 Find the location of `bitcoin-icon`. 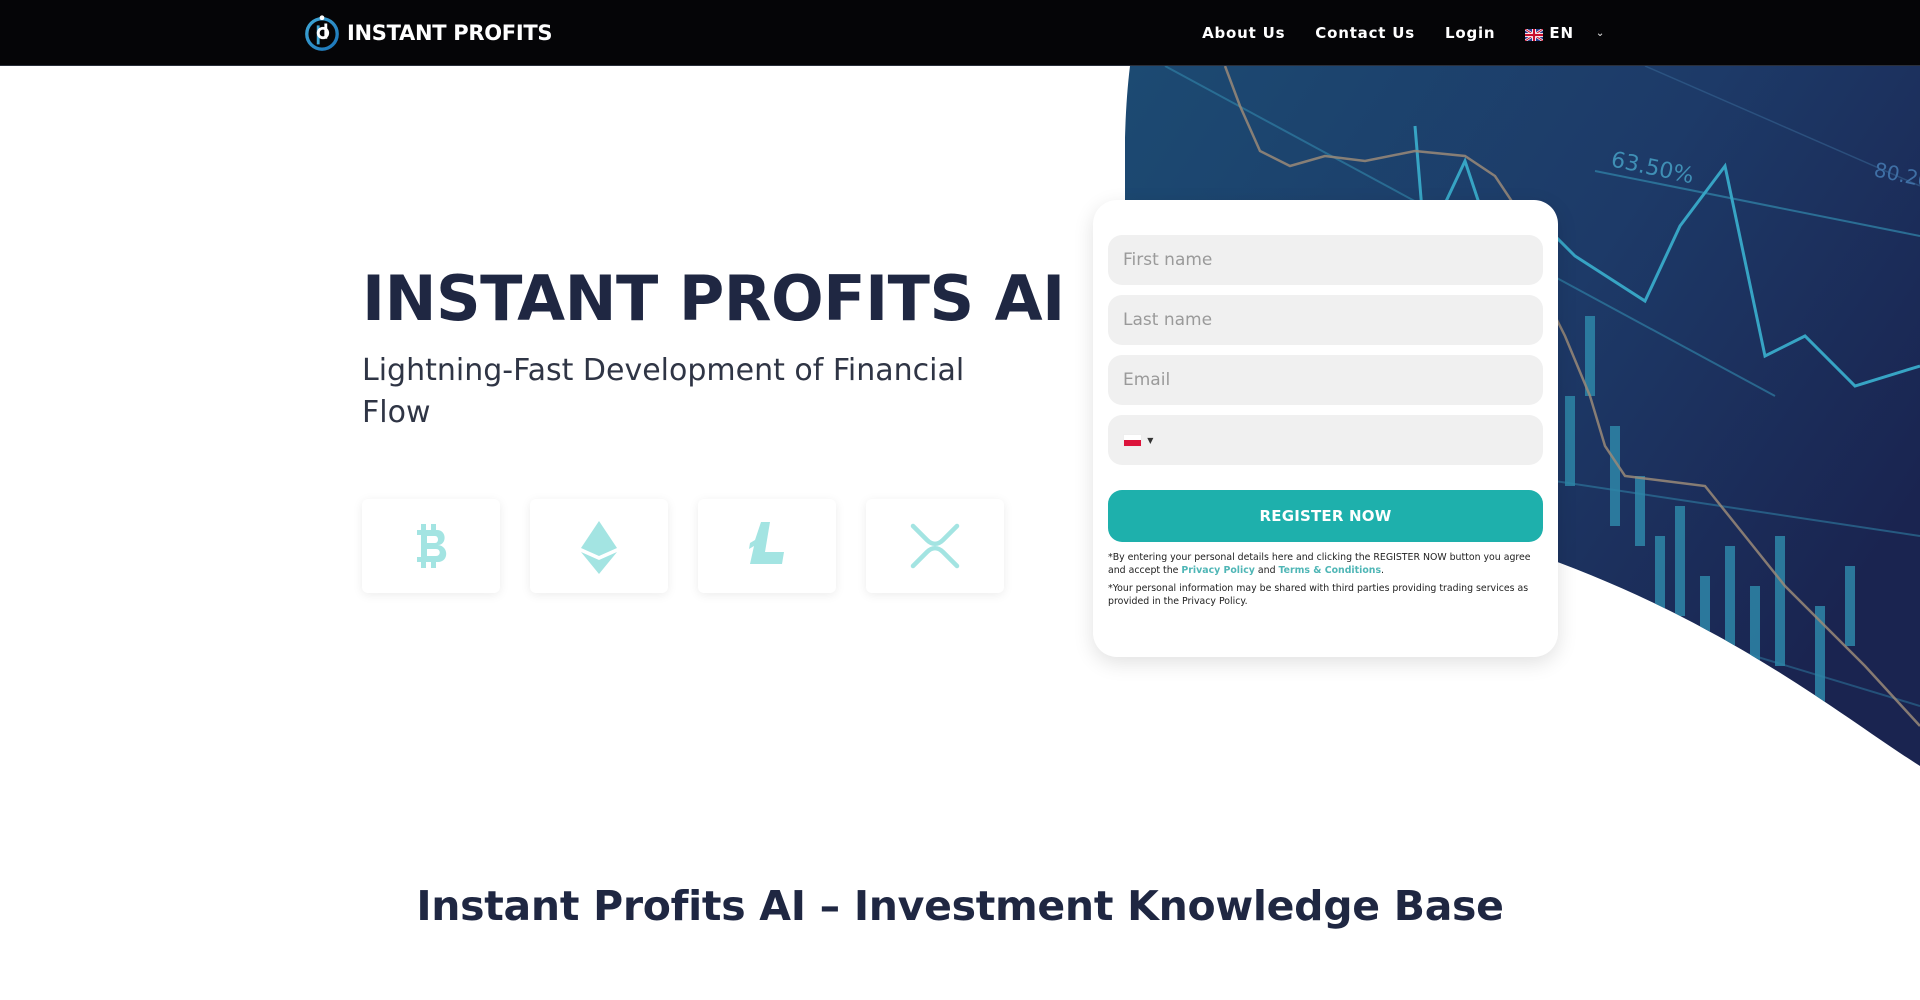

bitcoin-icon is located at coordinates (432, 546).